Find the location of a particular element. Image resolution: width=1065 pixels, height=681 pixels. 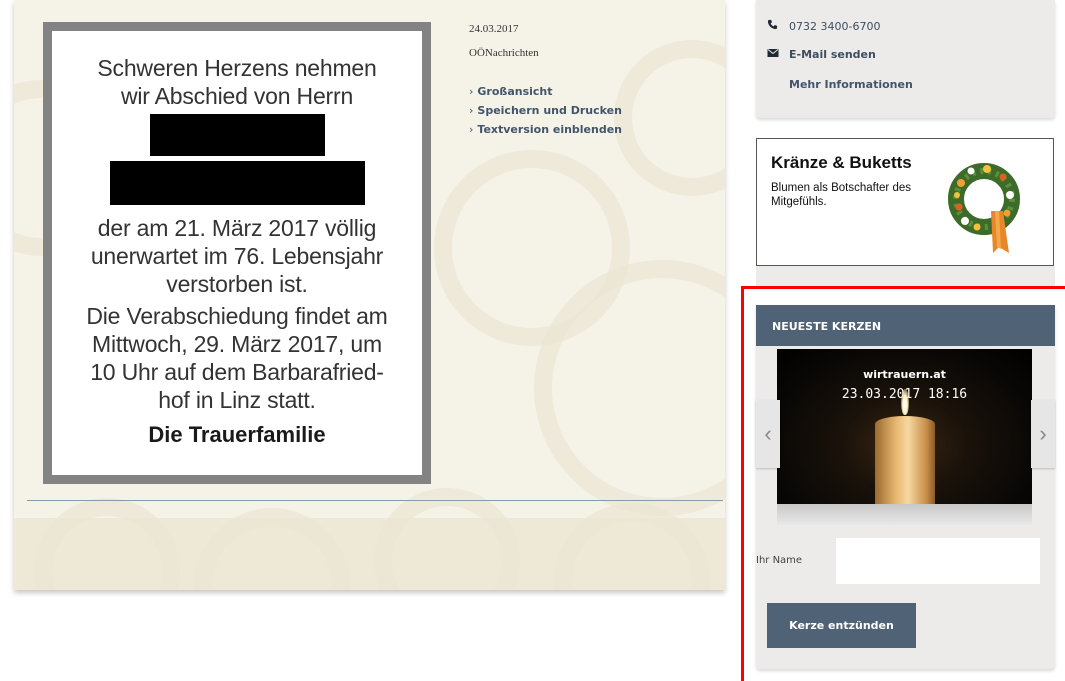

next-candle-button: › is located at coordinates (1043, 434).